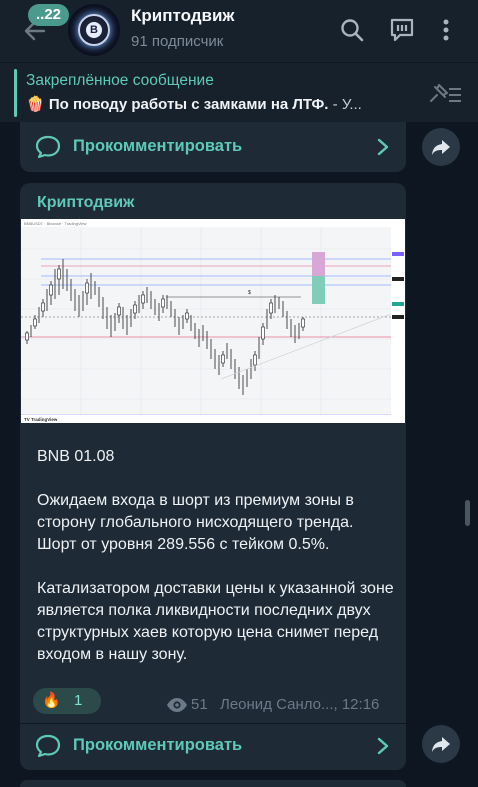 This screenshot has height=787, width=478. I want to click on comments-icon, so click(402, 30).